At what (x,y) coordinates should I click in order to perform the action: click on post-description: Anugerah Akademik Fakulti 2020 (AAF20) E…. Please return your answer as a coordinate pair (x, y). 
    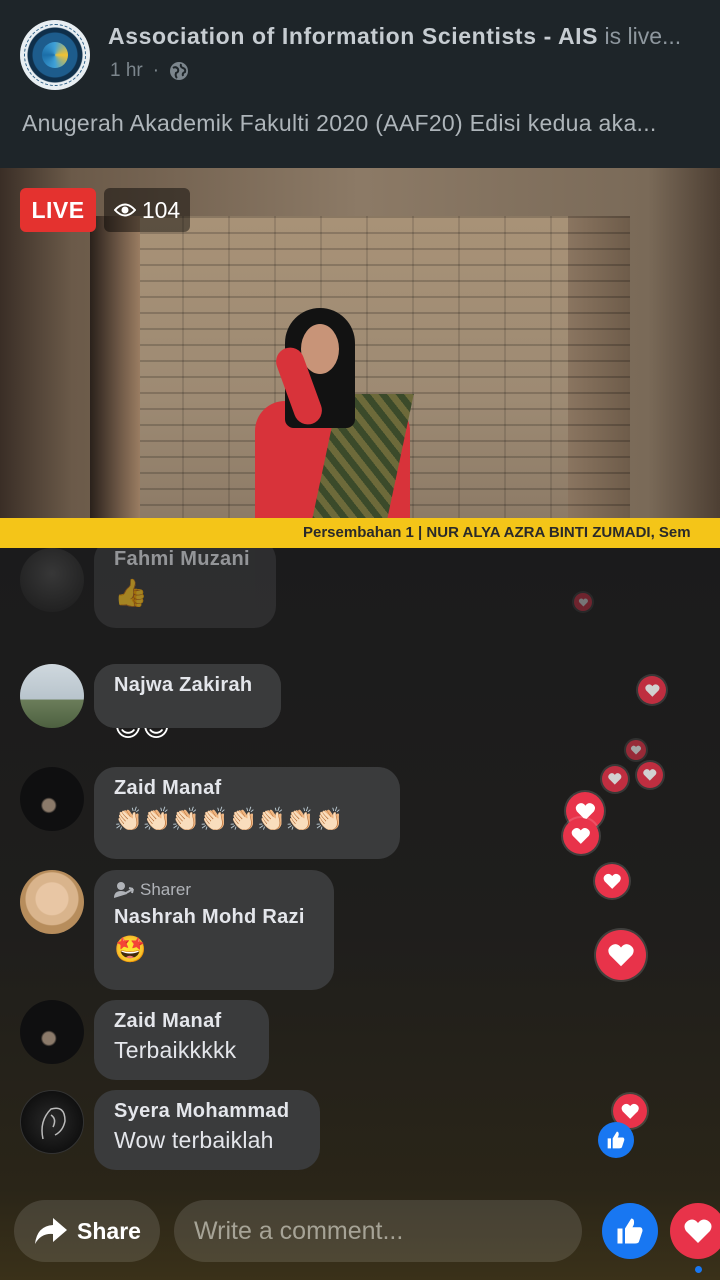
    Looking at the image, I should click on (362, 123).